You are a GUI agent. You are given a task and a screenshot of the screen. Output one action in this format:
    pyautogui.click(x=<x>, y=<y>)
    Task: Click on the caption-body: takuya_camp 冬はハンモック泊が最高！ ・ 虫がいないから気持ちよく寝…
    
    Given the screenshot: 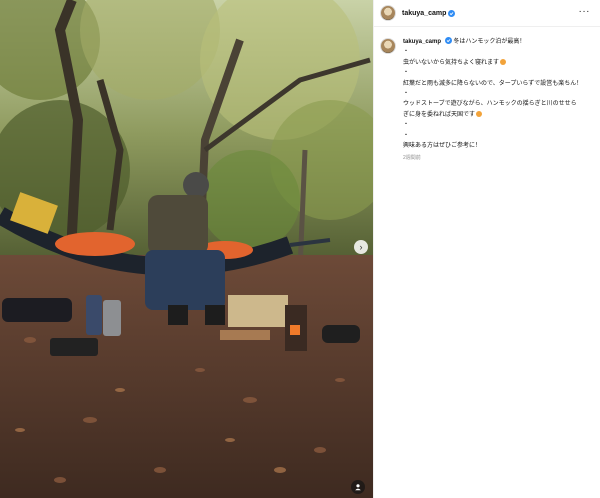 What is the action you would take?
    pyautogui.click(x=492, y=100)
    